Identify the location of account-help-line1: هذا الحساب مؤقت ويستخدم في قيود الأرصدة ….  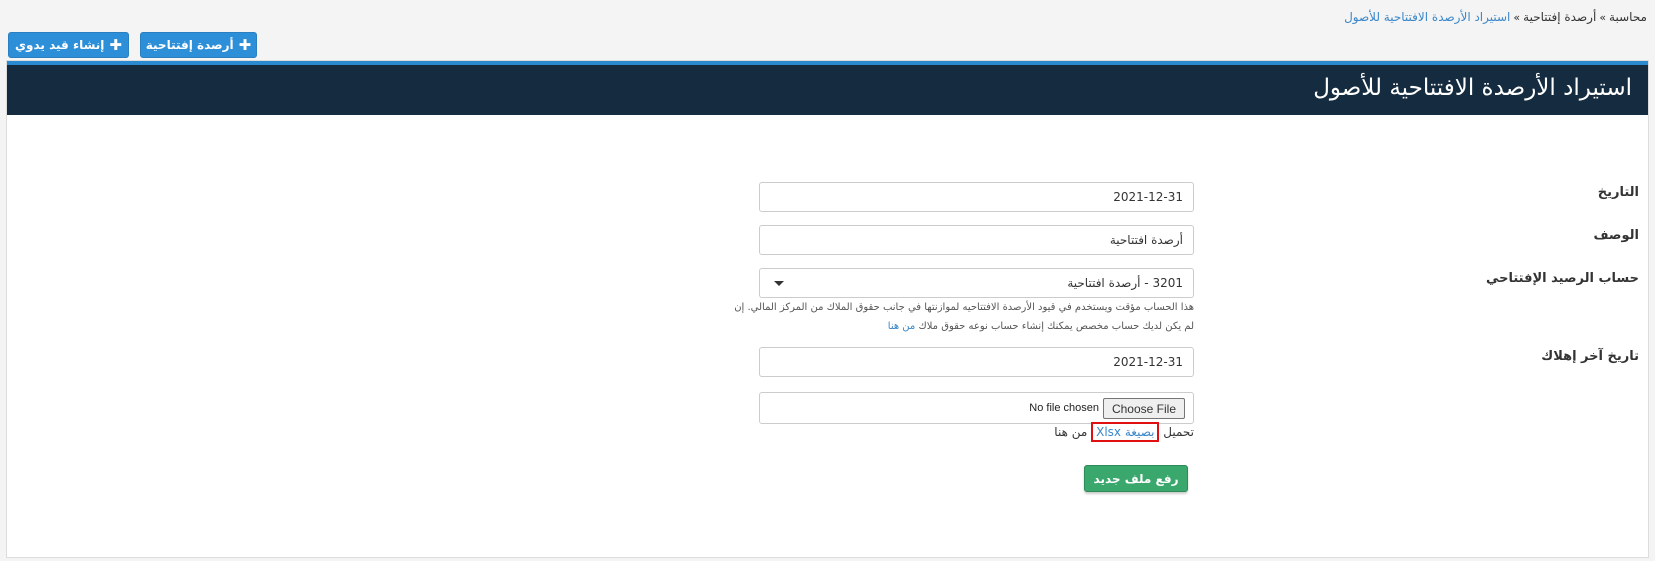
(964, 307).